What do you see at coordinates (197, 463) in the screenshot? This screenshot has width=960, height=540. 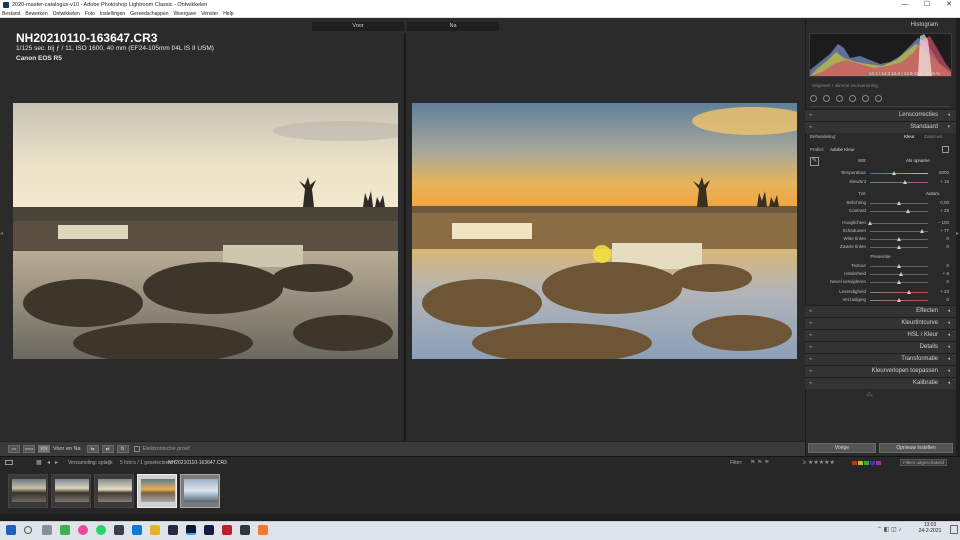 I see `filmstrip-current-file: NH20210110-163647.CR3` at bounding box center [197, 463].